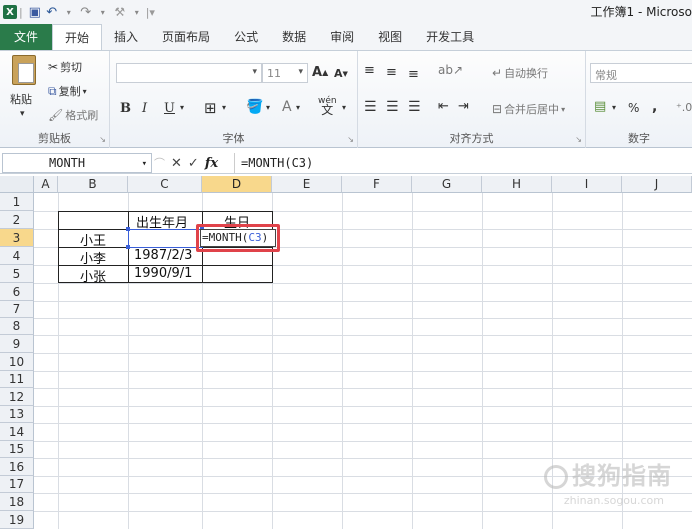 The height and width of the screenshot is (529, 692). Describe the element at coordinates (654, 107) in the screenshot. I see `comma-button: ,` at that location.